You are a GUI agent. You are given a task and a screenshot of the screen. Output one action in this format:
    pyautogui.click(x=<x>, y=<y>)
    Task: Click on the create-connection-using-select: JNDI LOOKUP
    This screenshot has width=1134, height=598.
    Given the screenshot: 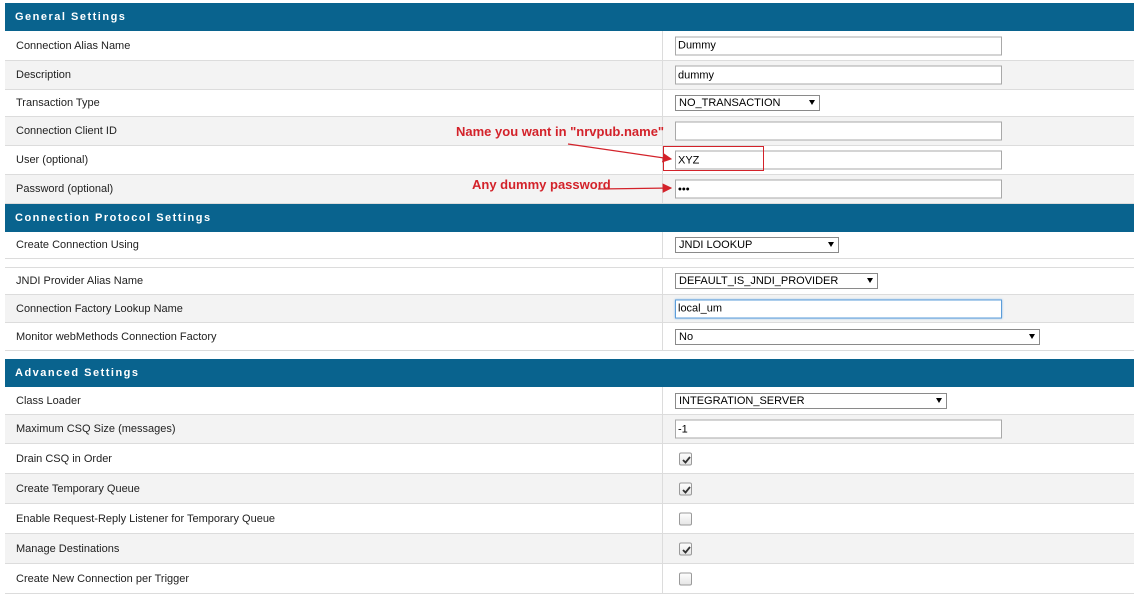 What is the action you would take?
    pyautogui.click(x=757, y=245)
    